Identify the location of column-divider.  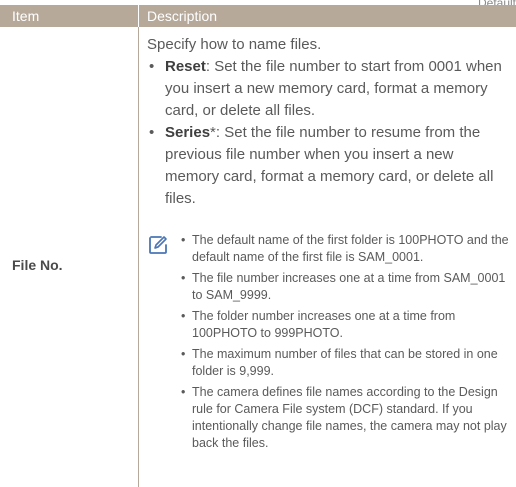
(138, 257).